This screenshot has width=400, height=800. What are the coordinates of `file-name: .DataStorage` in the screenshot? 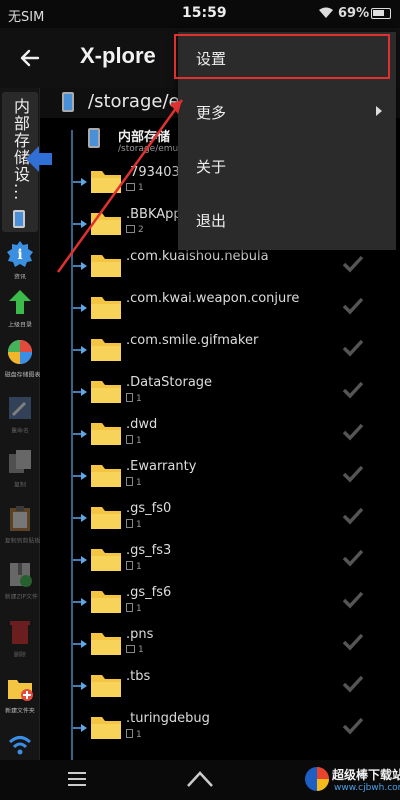 It's located at (169, 382).